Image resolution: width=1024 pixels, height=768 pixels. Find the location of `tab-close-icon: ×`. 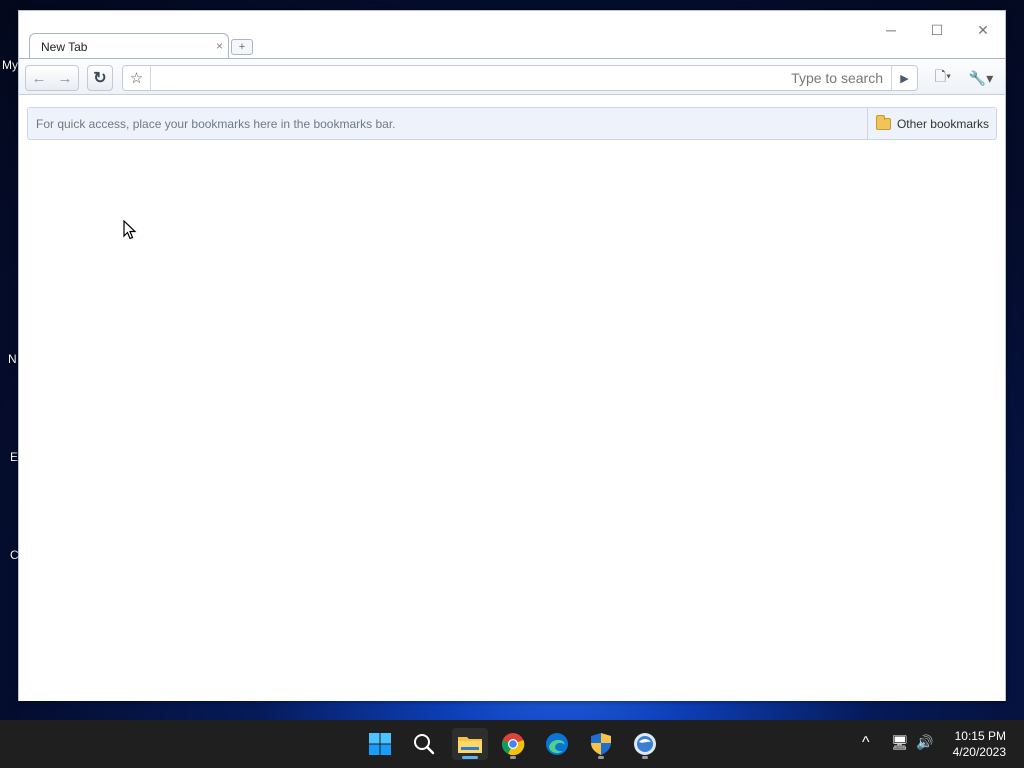

tab-close-icon: × is located at coordinates (219, 46).